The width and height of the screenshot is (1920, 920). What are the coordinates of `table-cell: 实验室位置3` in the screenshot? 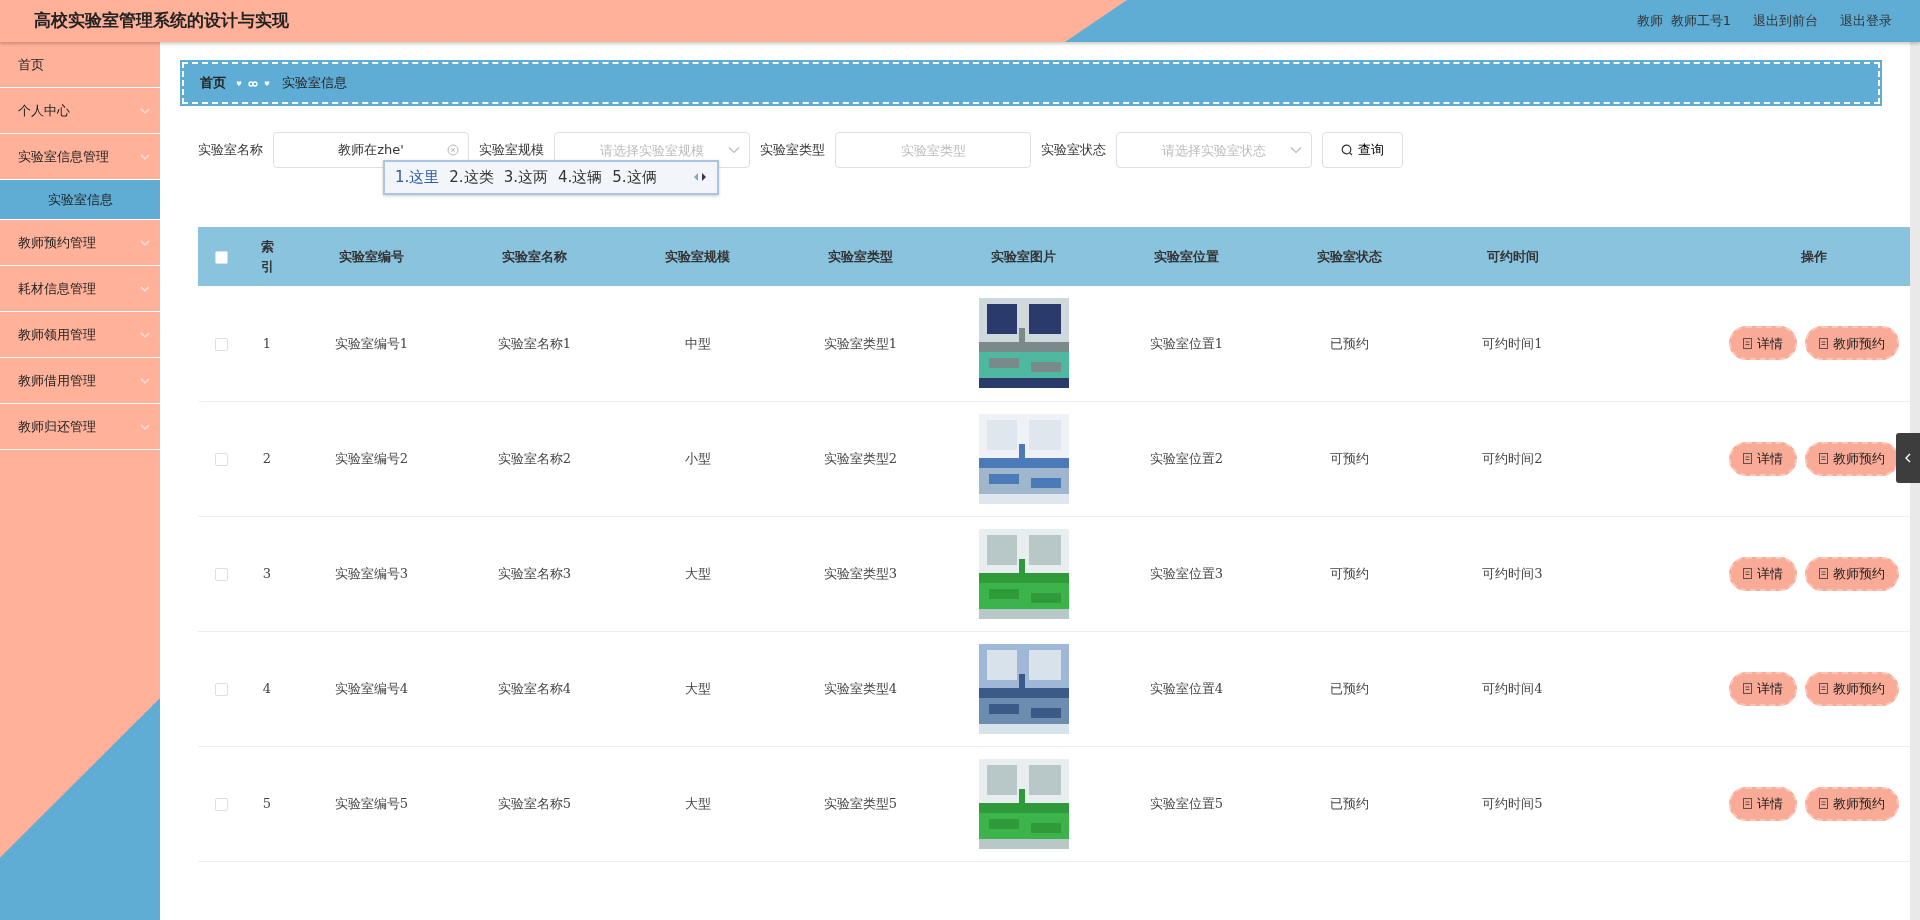 It's located at (1186, 573).